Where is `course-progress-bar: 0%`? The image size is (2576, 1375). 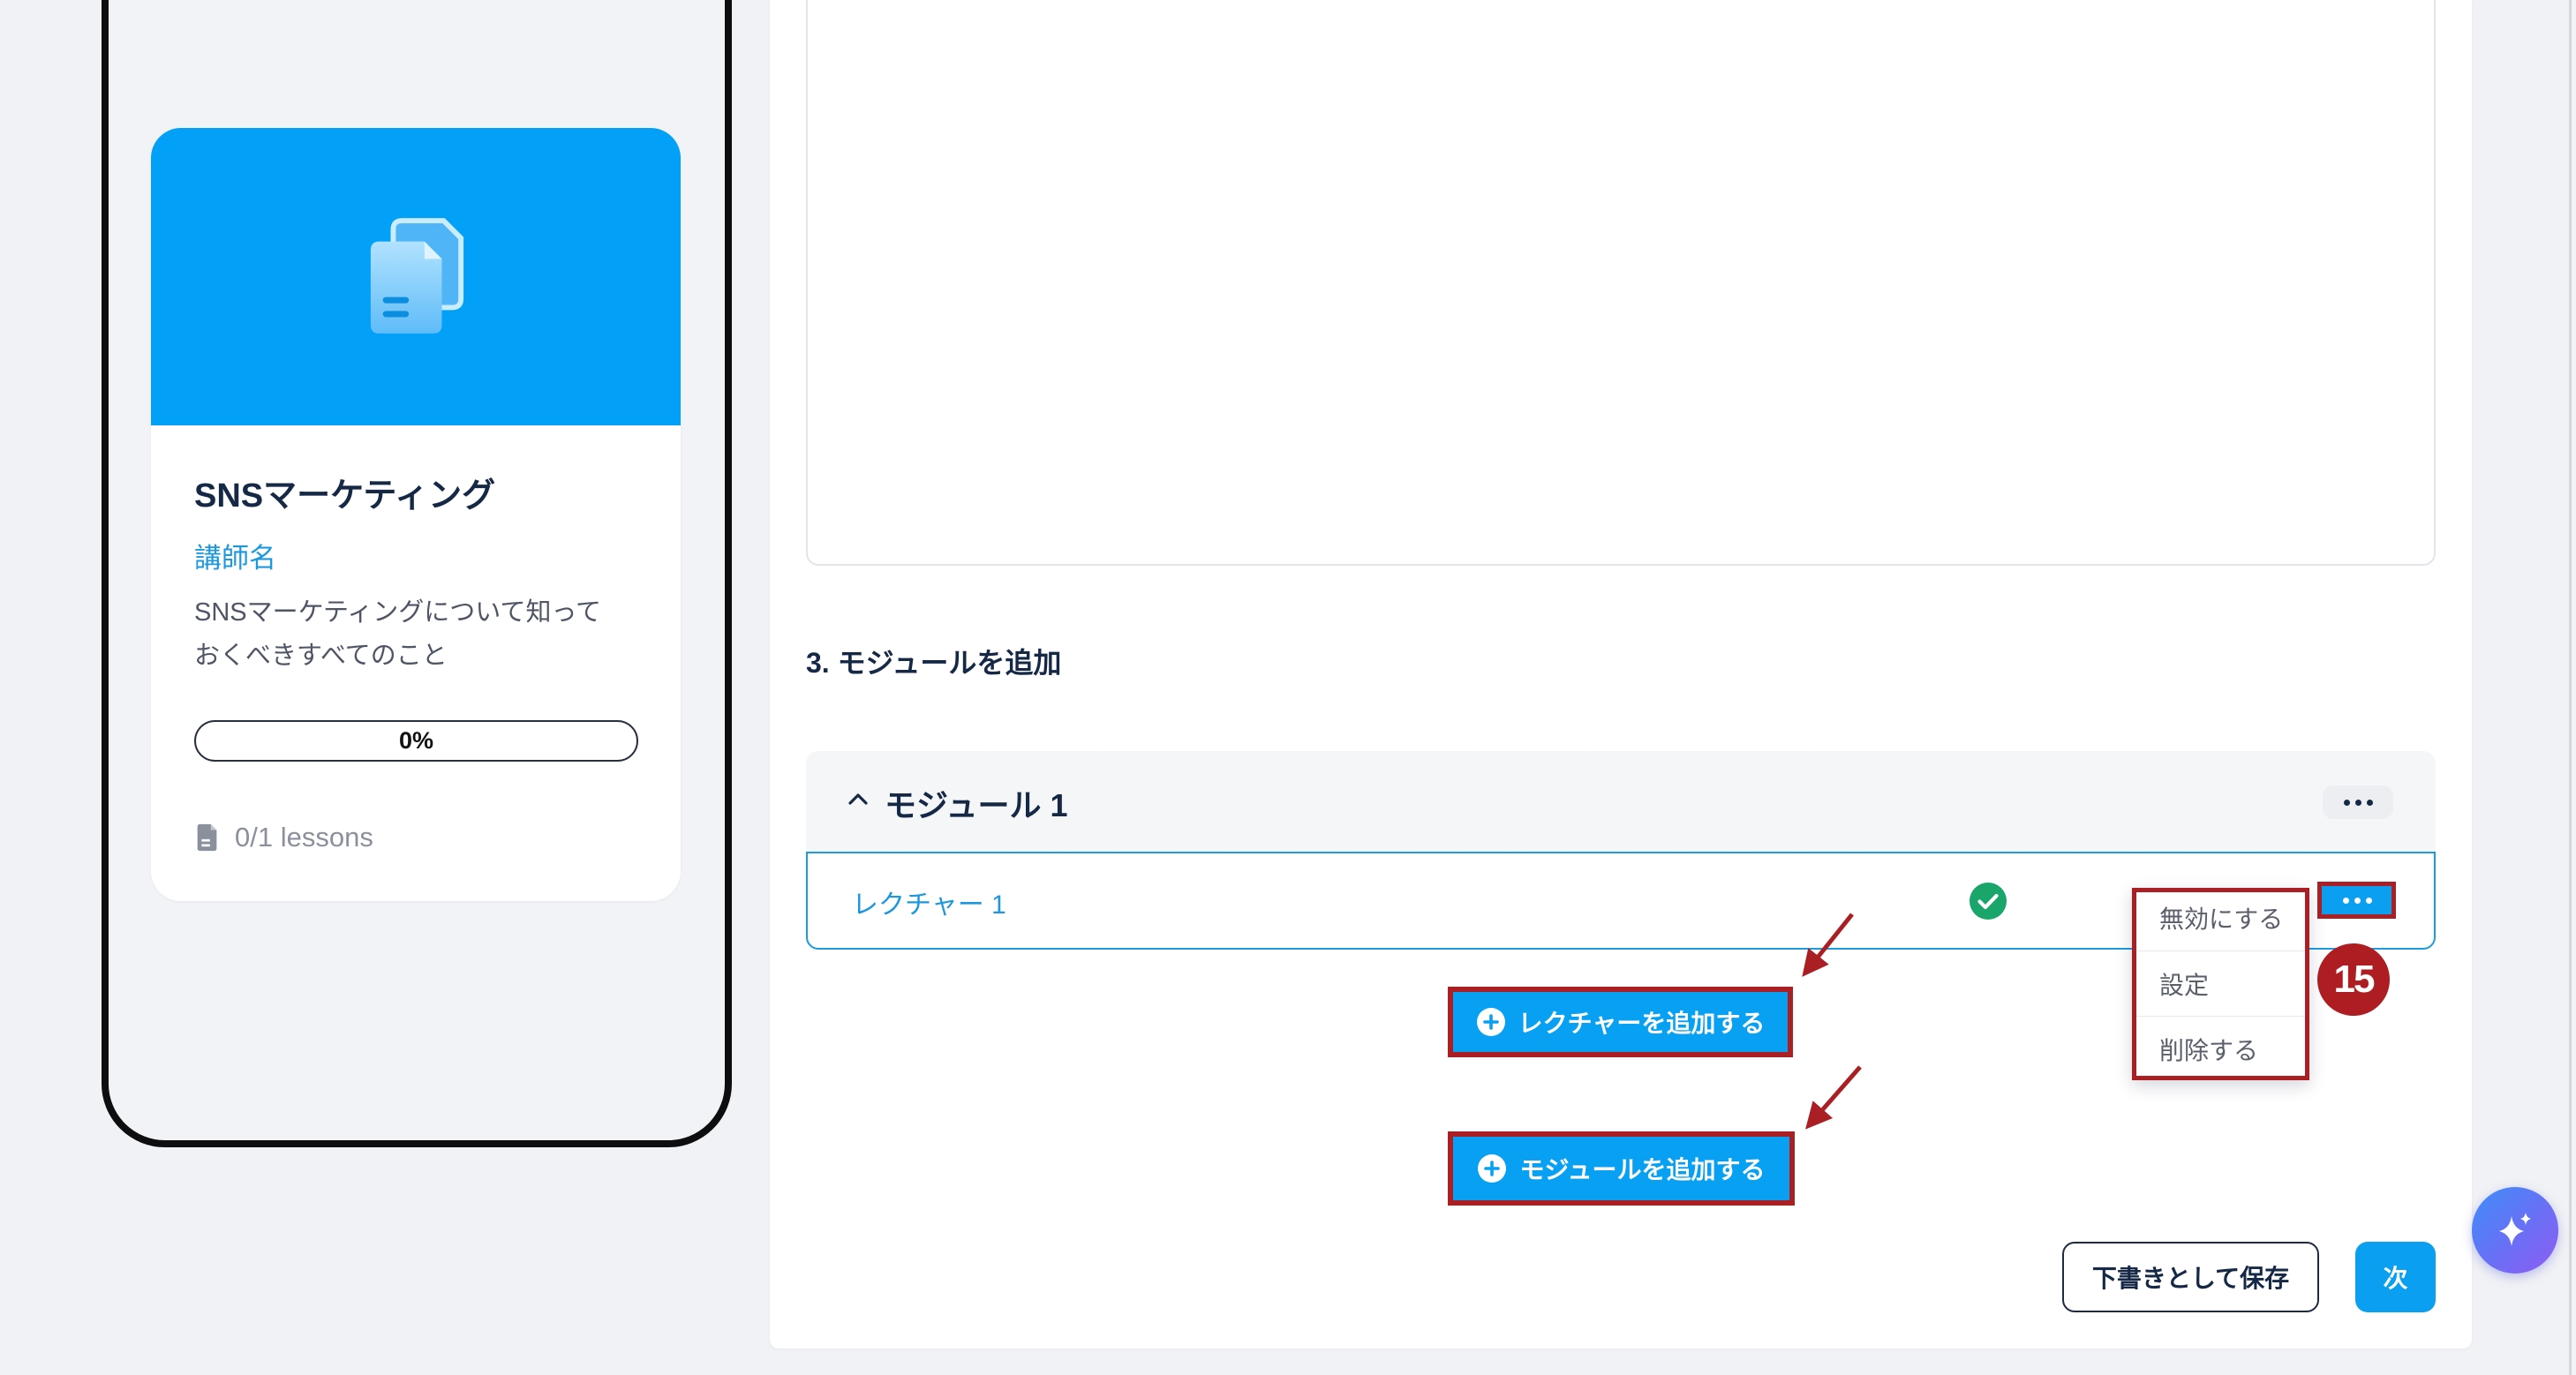 course-progress-bar: 0% is located at coordinates (416, 741).